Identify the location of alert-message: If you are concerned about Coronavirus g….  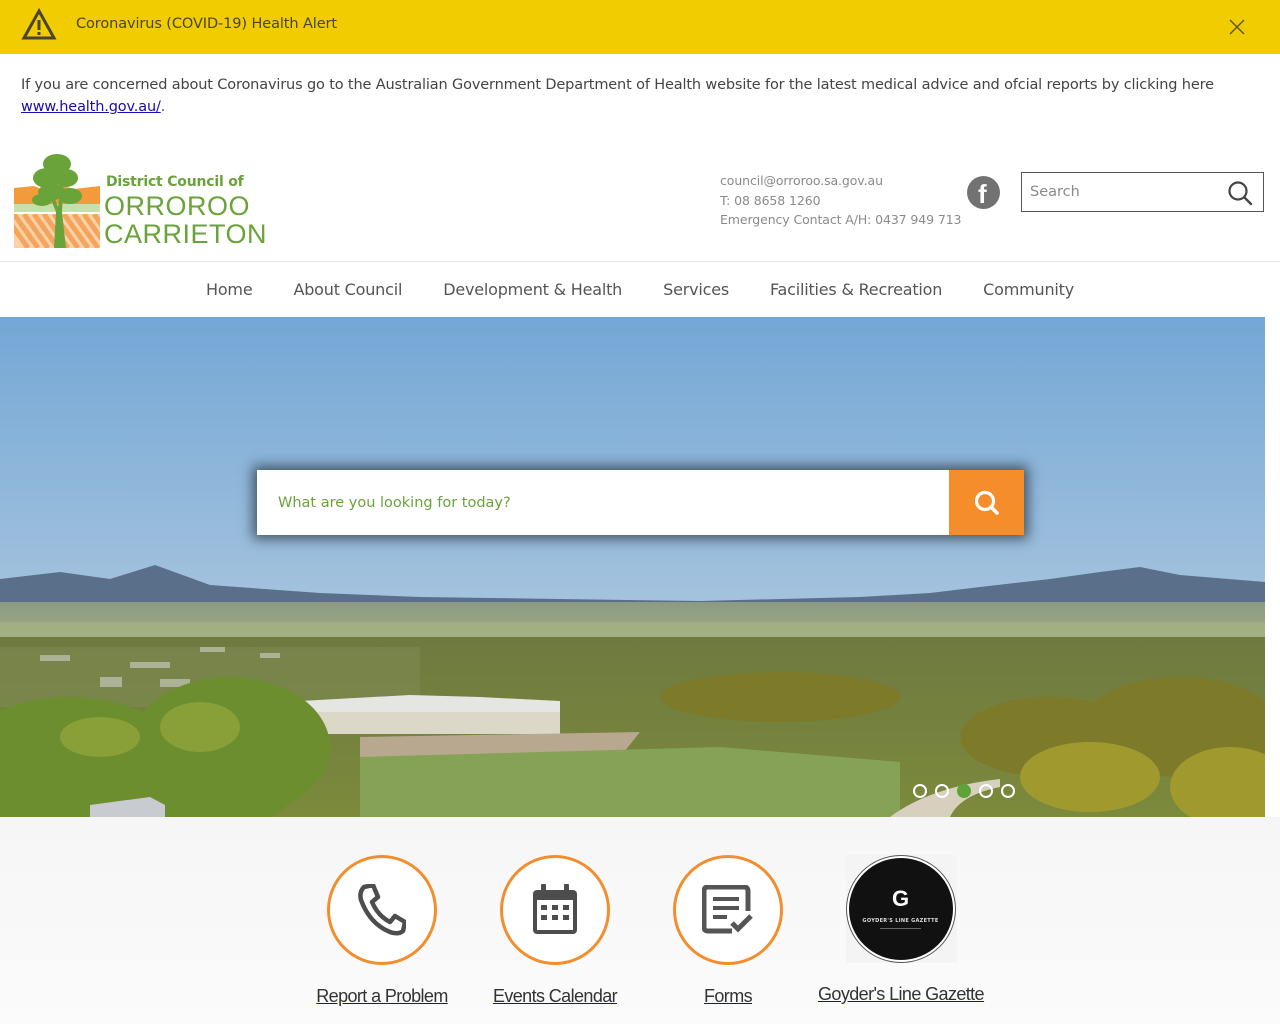
(621, 96).